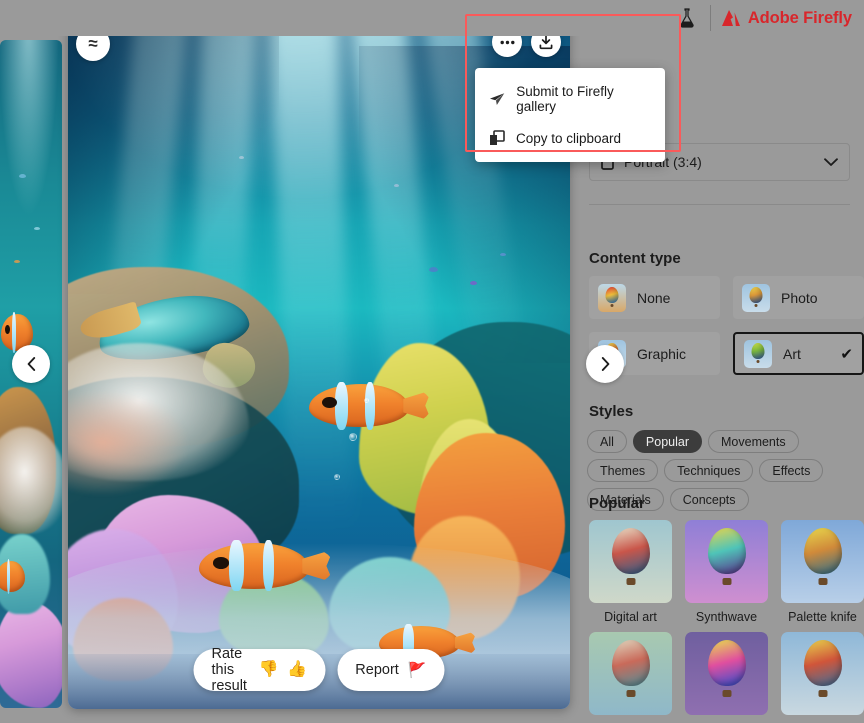  Describe the element at coordinates (799, 17) in the screenshot. I see `brand-name: Adobe Firefly` at that location.